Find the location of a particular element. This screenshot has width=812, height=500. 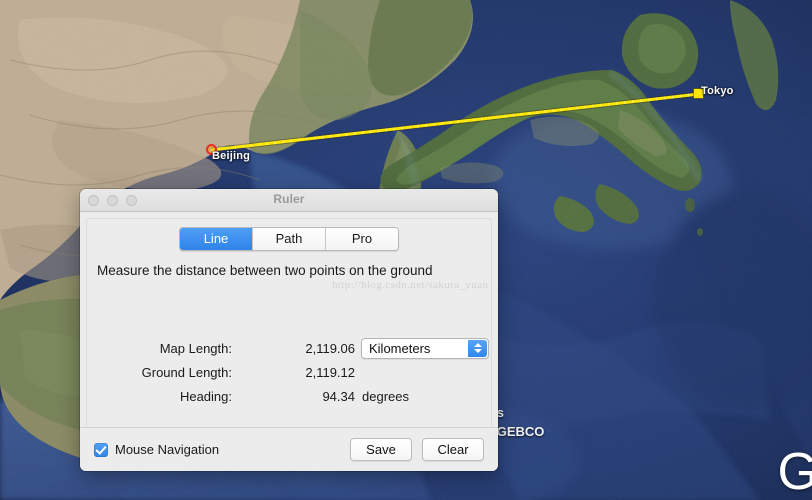

chevron-down-icon is located at coordinates (477, 351).